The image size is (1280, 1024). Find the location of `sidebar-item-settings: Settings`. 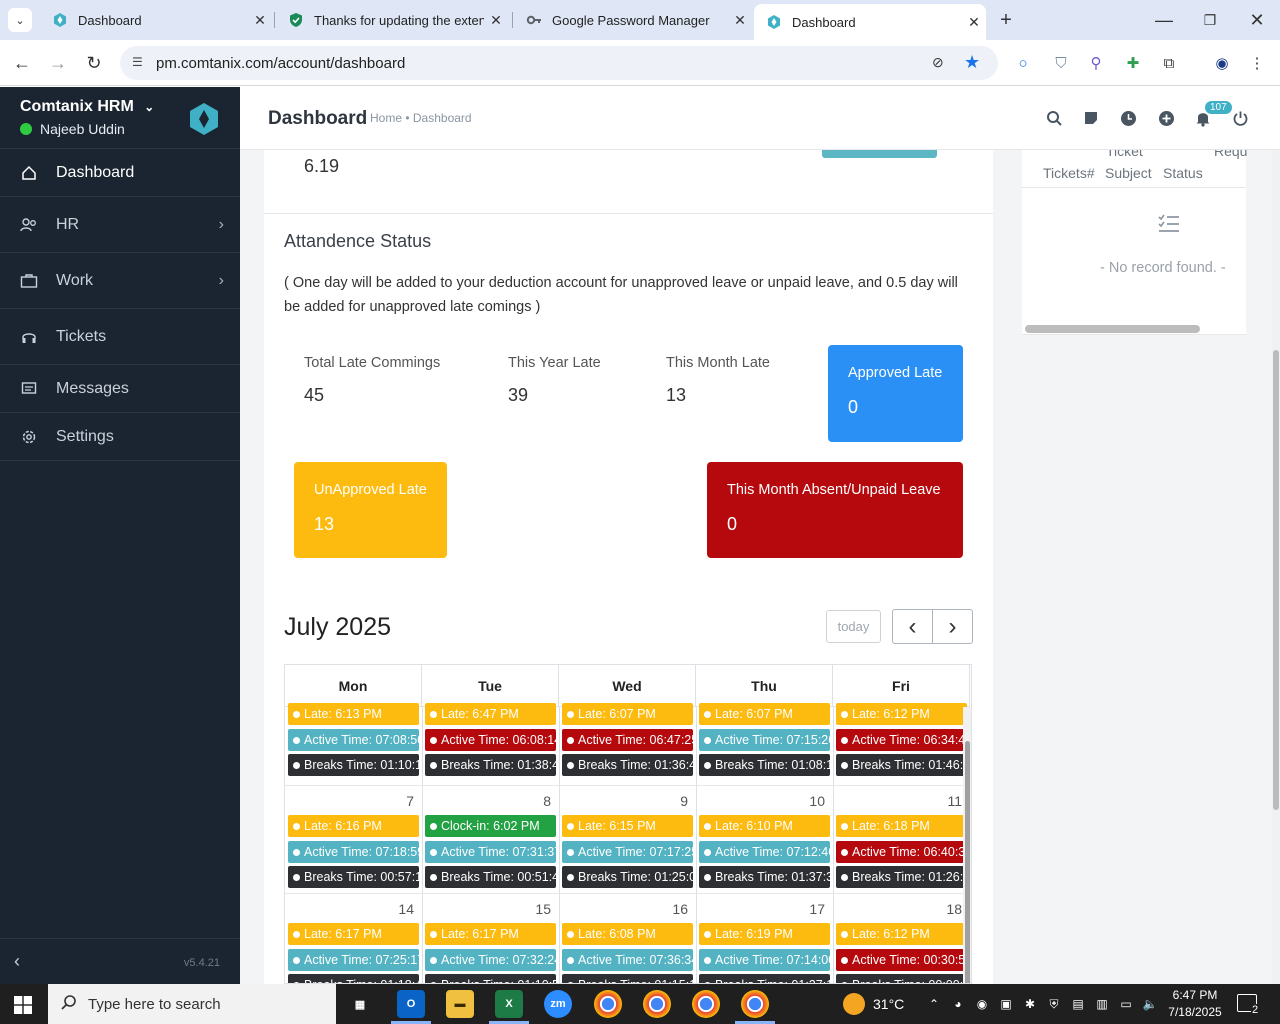

sidebar-item-settings: Settings is located at coordinates (120, 437).